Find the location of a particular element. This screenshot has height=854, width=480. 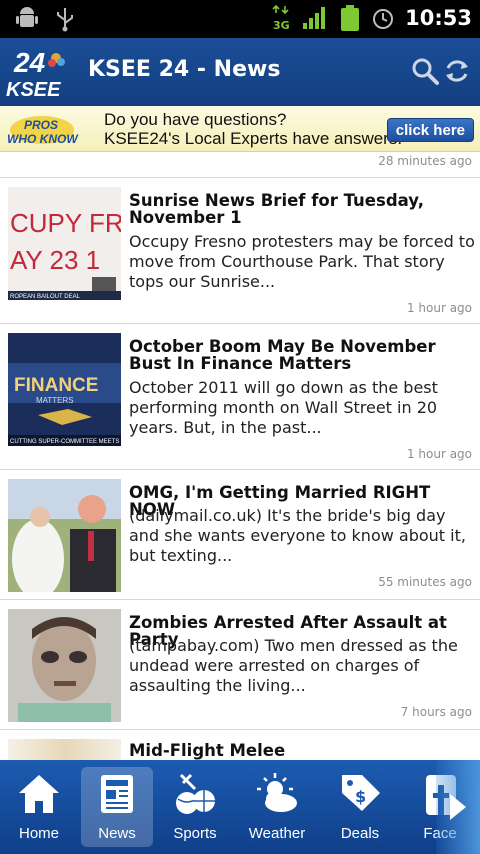

ksee-logo: 24 KSEE is located at coordinates (35, 73).